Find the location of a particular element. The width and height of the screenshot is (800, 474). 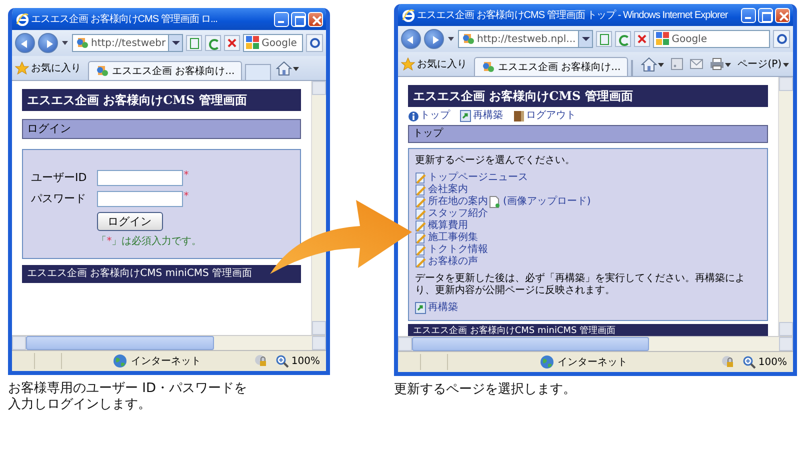

info-icon is located at coordinates (413, 116).